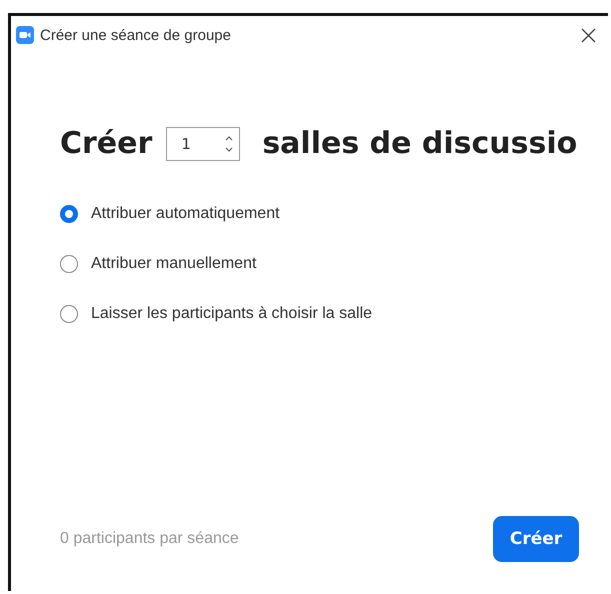 The width and height of the screenshot is (611, 594). Describe the element at coordinates (536, 539) in the screenshot. I see `create-button: Créer` at that location.